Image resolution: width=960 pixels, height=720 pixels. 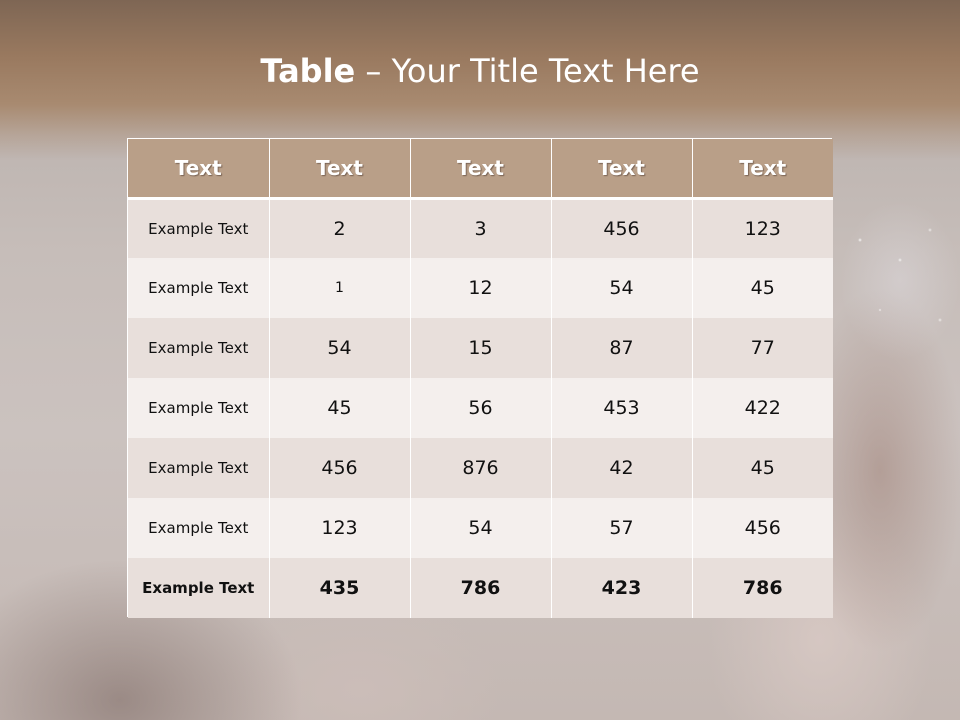 What do you see at coordinates (762, 408) in the screenshot?
I see `table-cell: 422` at bounding box center [762, 408].